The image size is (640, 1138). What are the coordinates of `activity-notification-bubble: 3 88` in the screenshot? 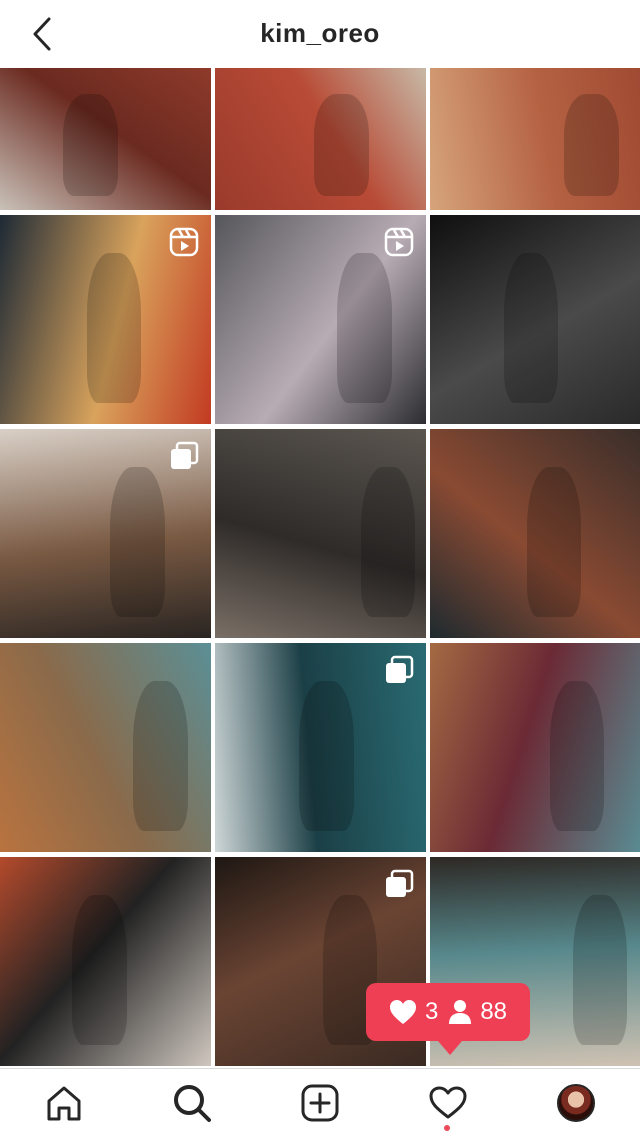 It's located at (448, 1019).